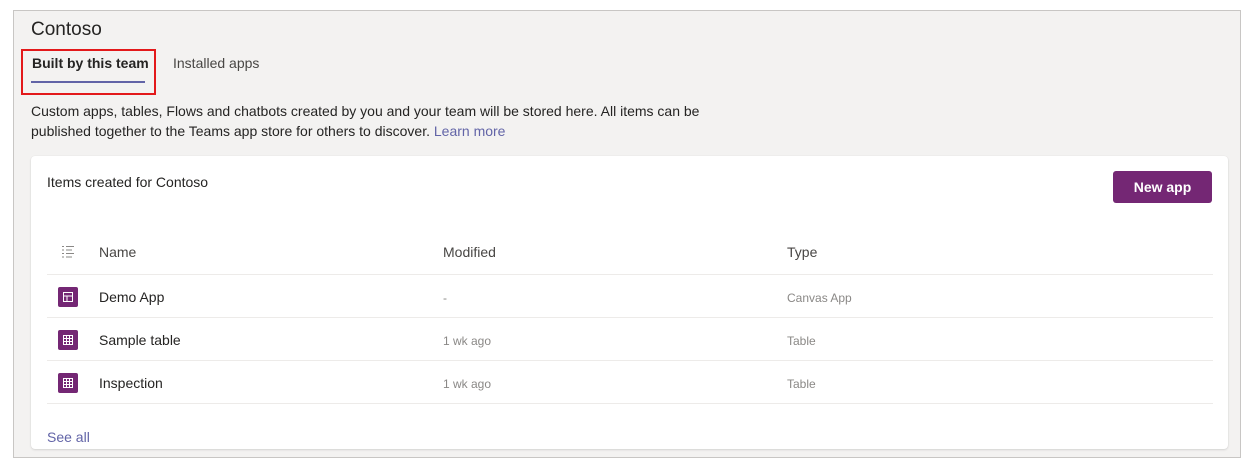 The height and width of the screenshot is (470, 1252). What do you see at coordinates (819, 298) in the screenshot?
I see `row-type: Canvas App` at bounding box center [819, 298].